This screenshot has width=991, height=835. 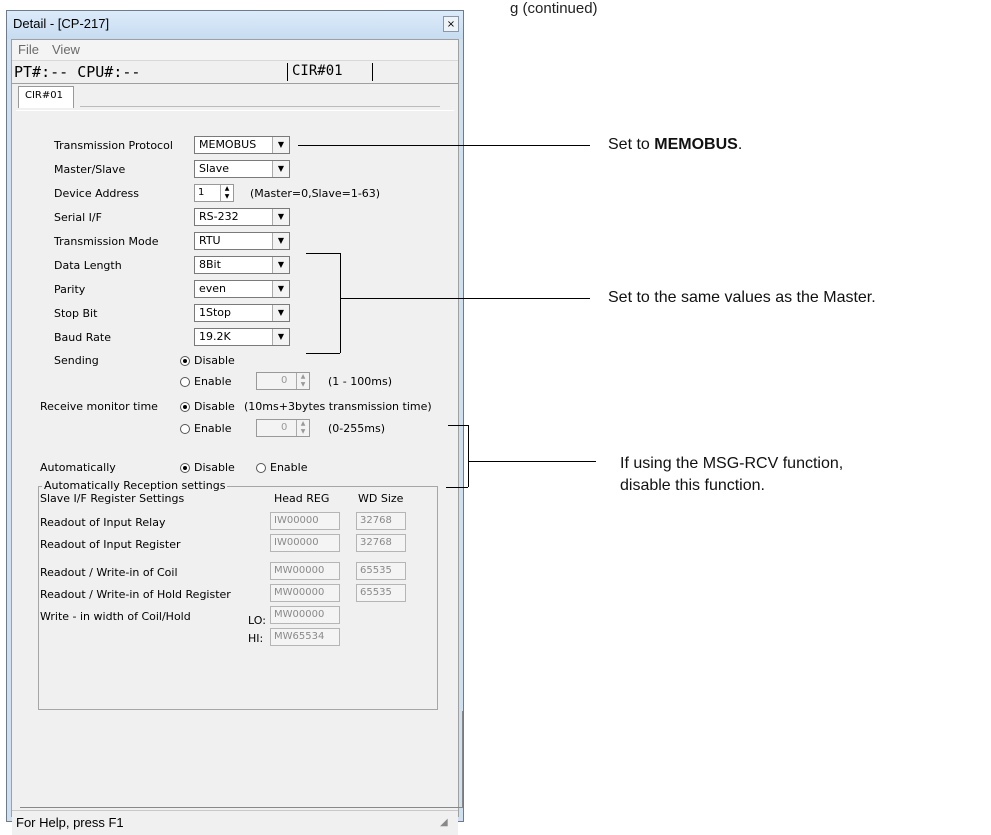 What do you see at coordinates (451, 24) in the screenshot?
I see `close-button: ×` at bounding box center [451, 24].